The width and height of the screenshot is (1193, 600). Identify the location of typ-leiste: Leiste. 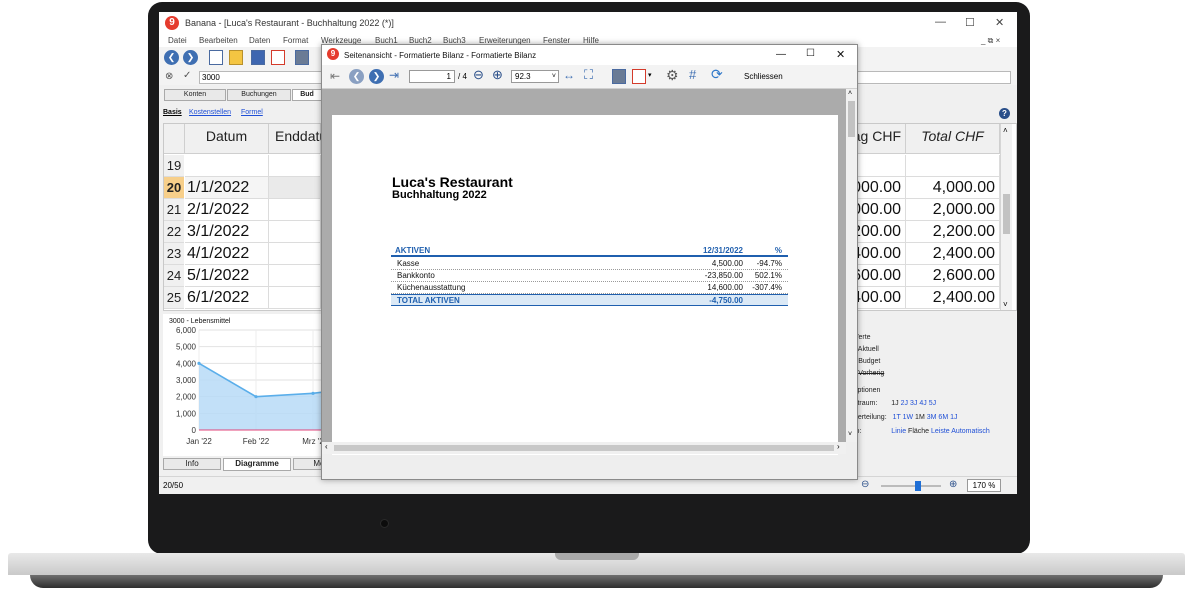
(940, 431).